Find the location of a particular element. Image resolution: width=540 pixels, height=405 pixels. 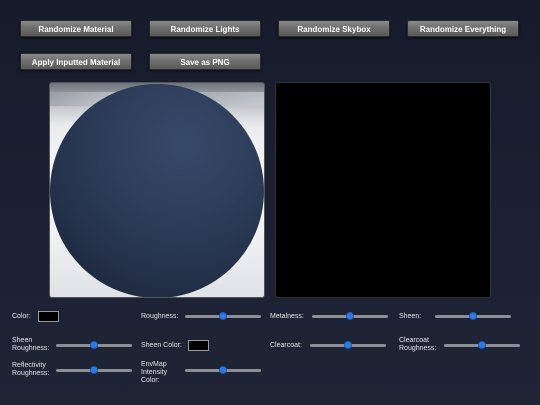

clearcoat-roughness-slider is located at coordinates (482, 345).